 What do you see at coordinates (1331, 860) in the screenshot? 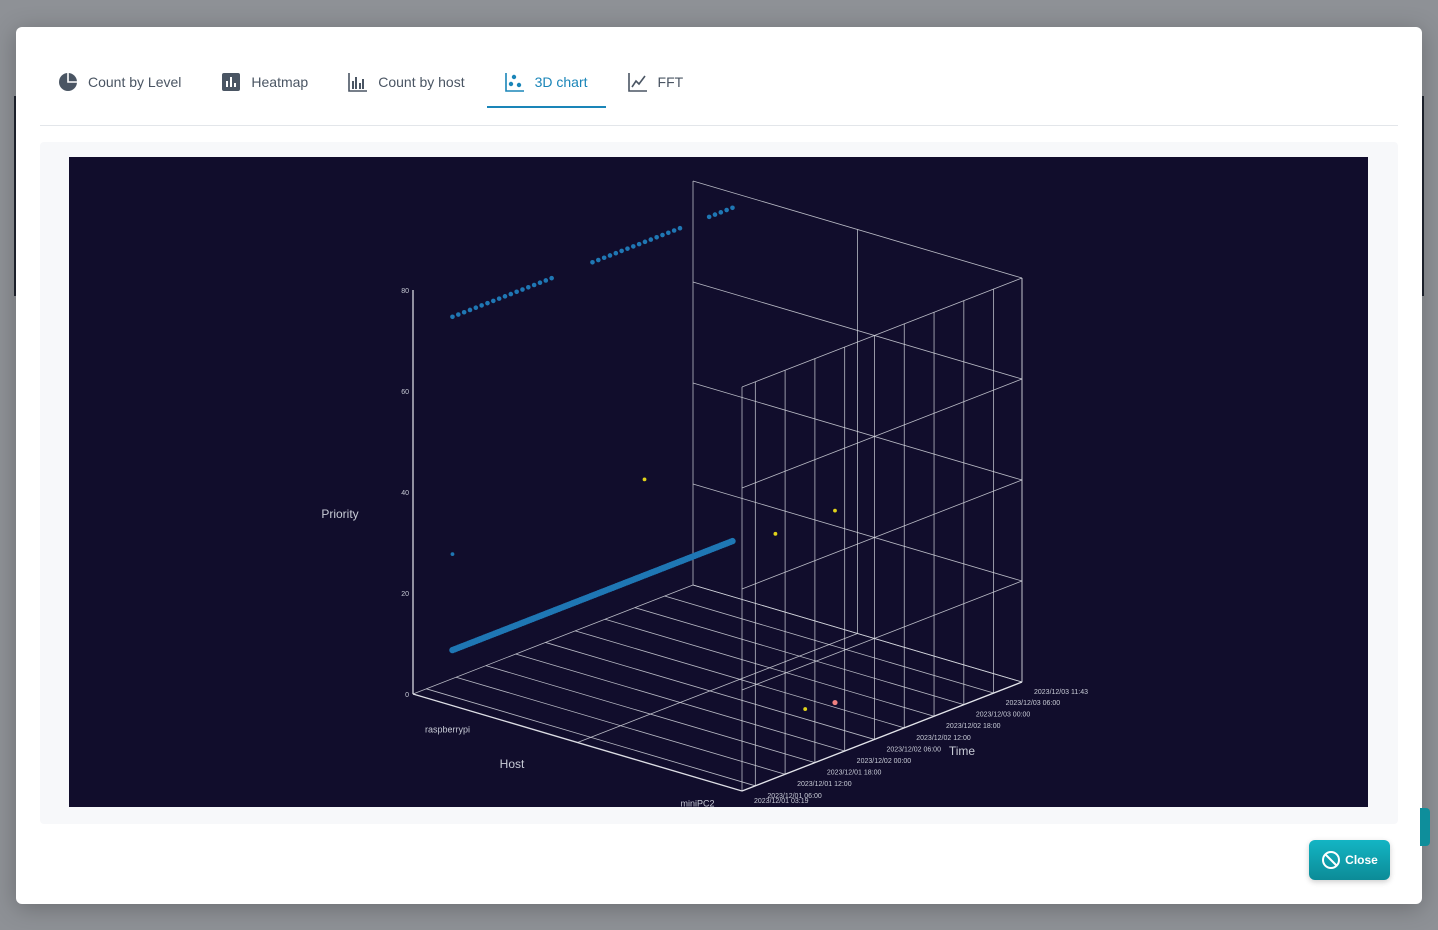
I see `ban-icon` at bounding box center [1331, 860].